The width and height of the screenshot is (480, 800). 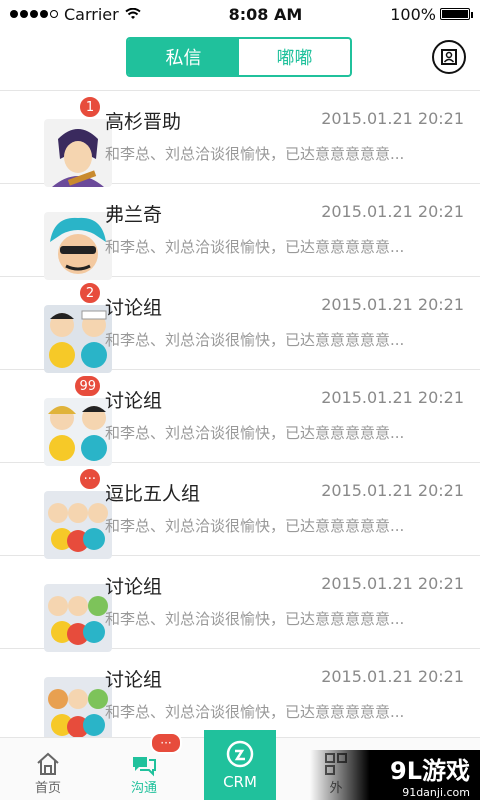 I want to click on bottom-tab-bar: 首页 沟通 ··· 外 CRM 9L游戏 91danji.com, so click(x=240, y=765).